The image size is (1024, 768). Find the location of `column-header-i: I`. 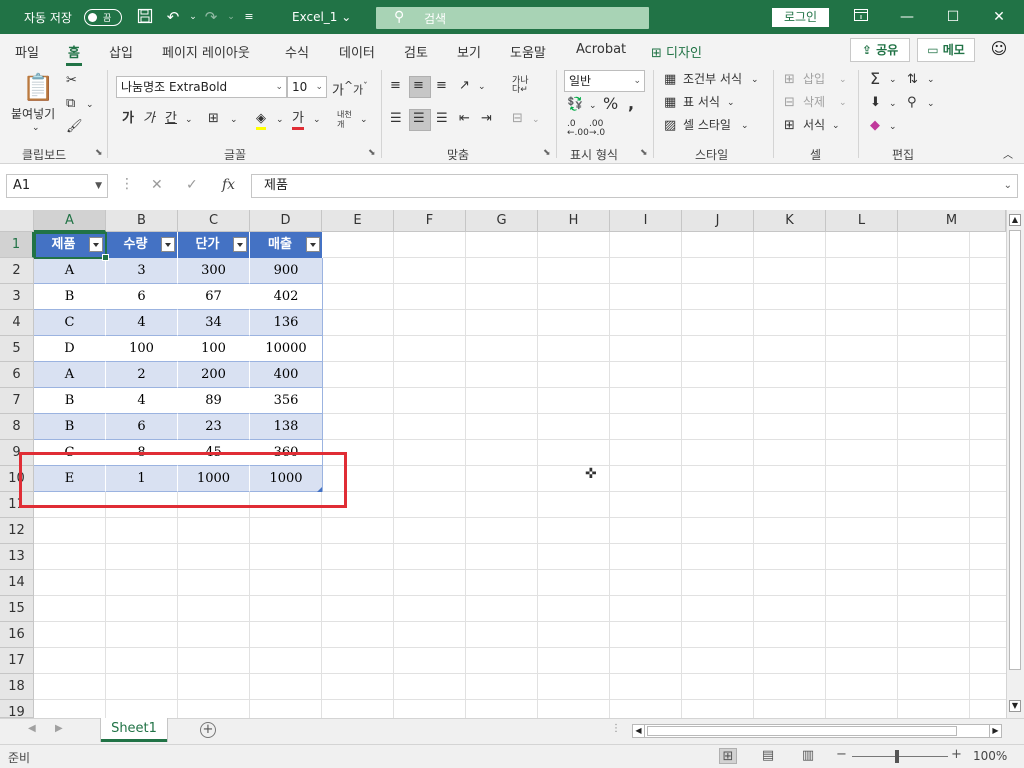

column-header-i: I is located at coordinates (646, 221).